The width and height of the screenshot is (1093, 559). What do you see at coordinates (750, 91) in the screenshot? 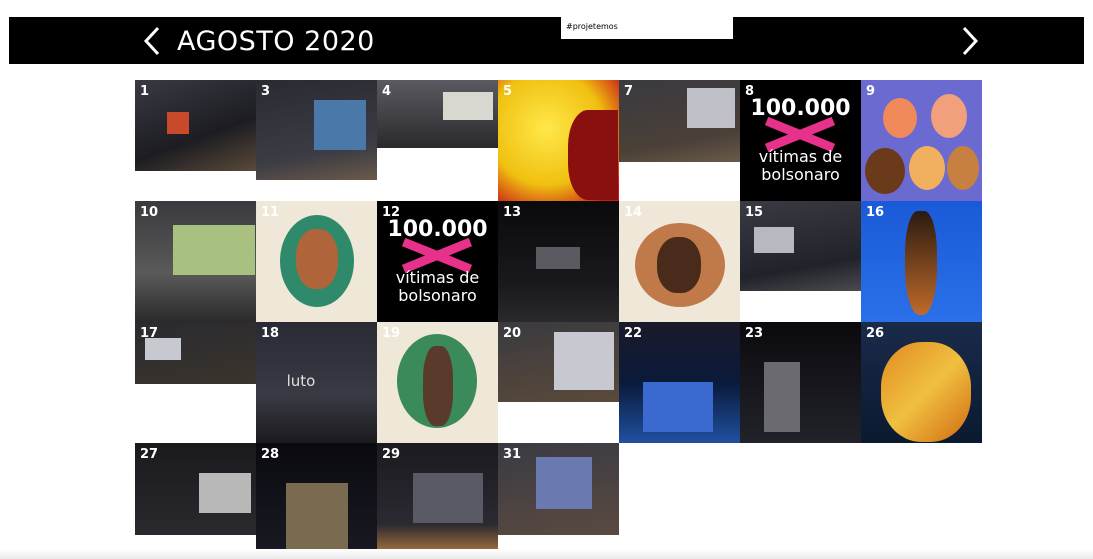
I see `day-number: 8` at bounding box center [750, 91].